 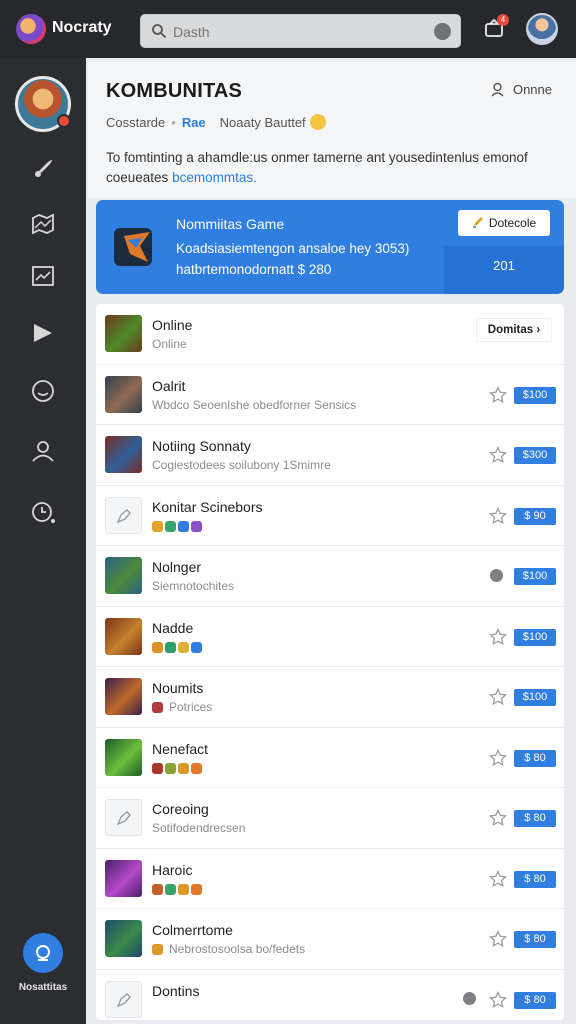 I want to click on search-bar, so click(x=300, y=31).